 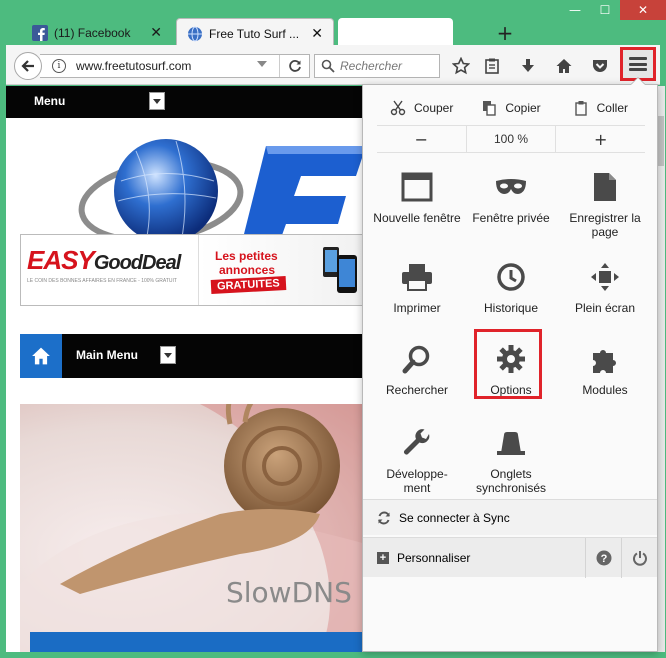 I want to click on quit-button, so click(x=639, y=557).